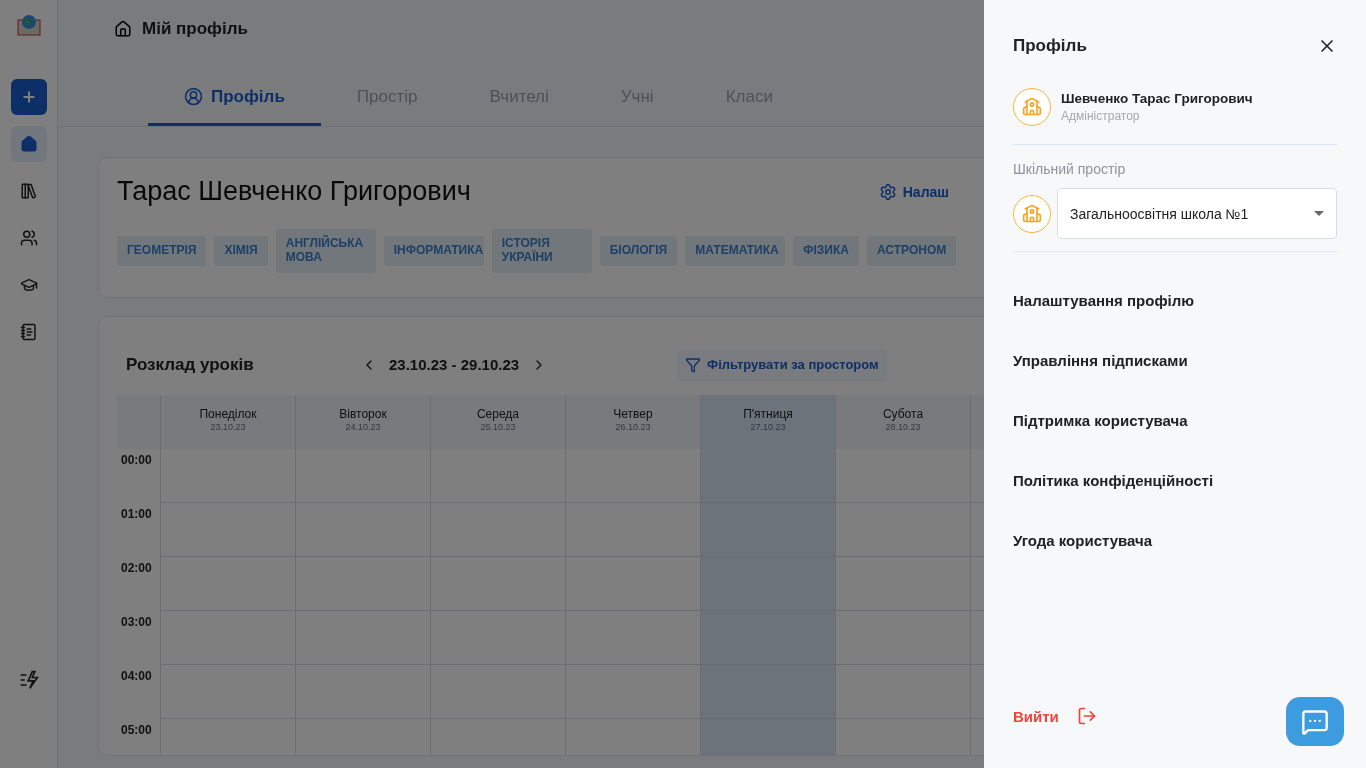 This screenshot has width=1366, height=768. Describe the element at coordinates (903, 426) in the screenshot. I see `day-date: 28.10.23` at that location.